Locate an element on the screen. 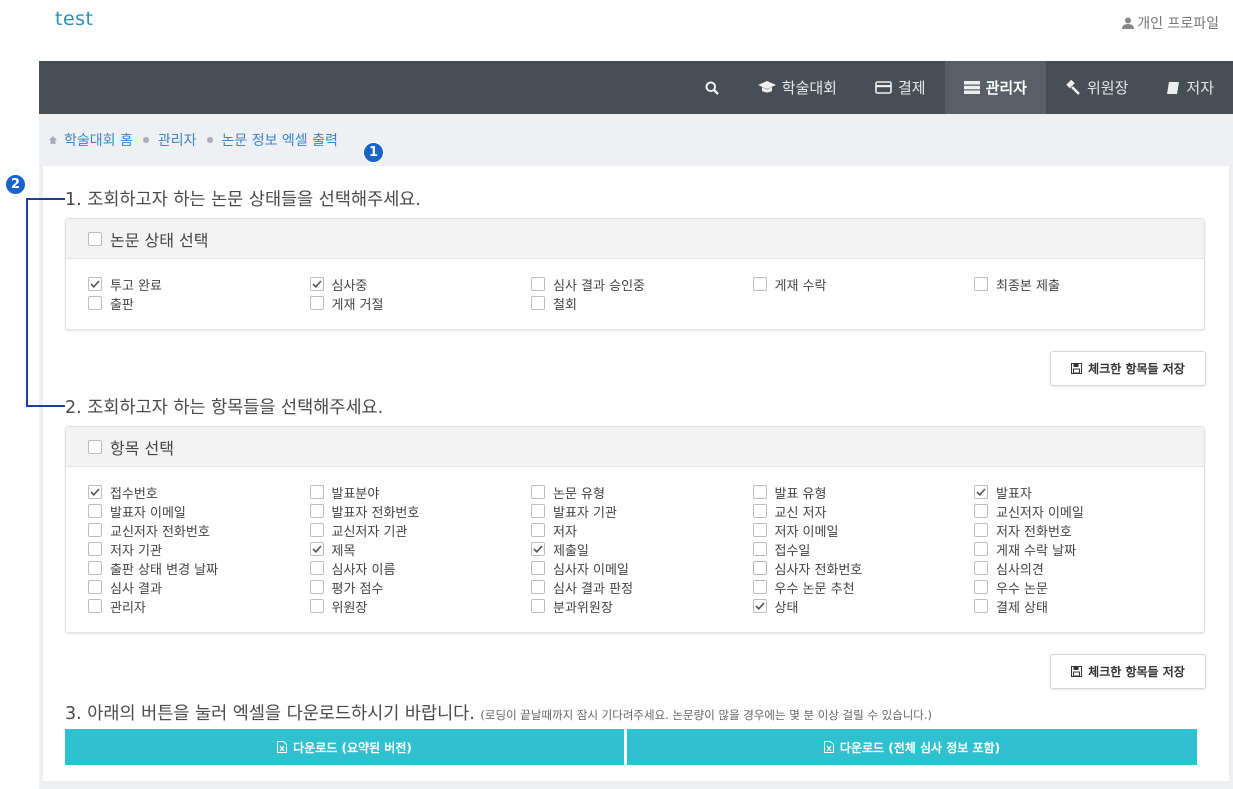 The width and height of the screenshot is (1233, 789). brand-logo: test is located at coordinates (74, 19).